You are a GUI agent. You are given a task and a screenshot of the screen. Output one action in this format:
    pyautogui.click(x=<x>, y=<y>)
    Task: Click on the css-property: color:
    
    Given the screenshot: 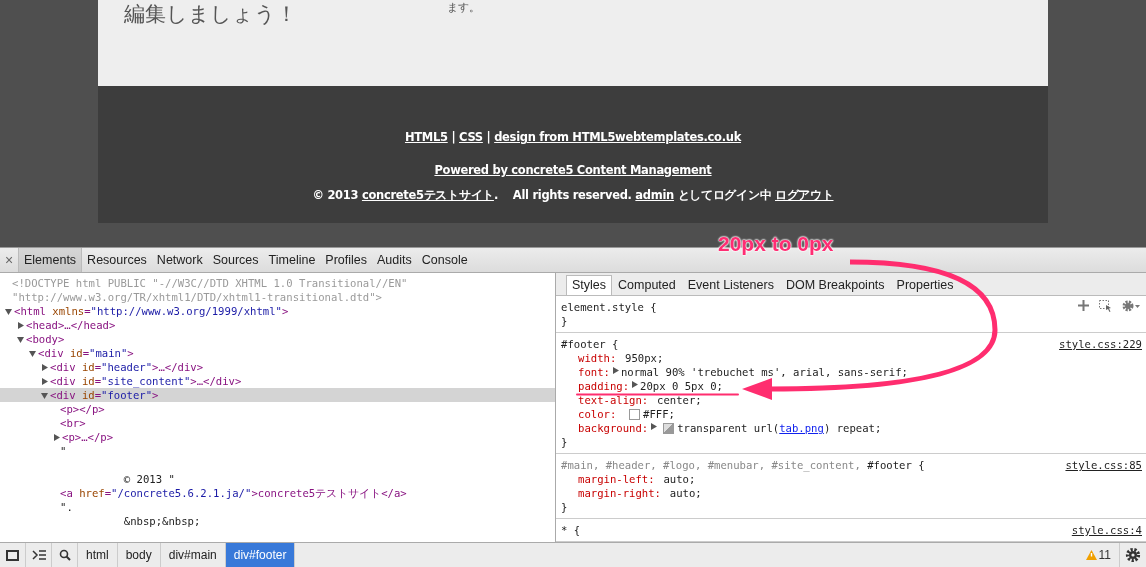 What is the action you would take?
    pyautogui.click(x=597, y=414)
    